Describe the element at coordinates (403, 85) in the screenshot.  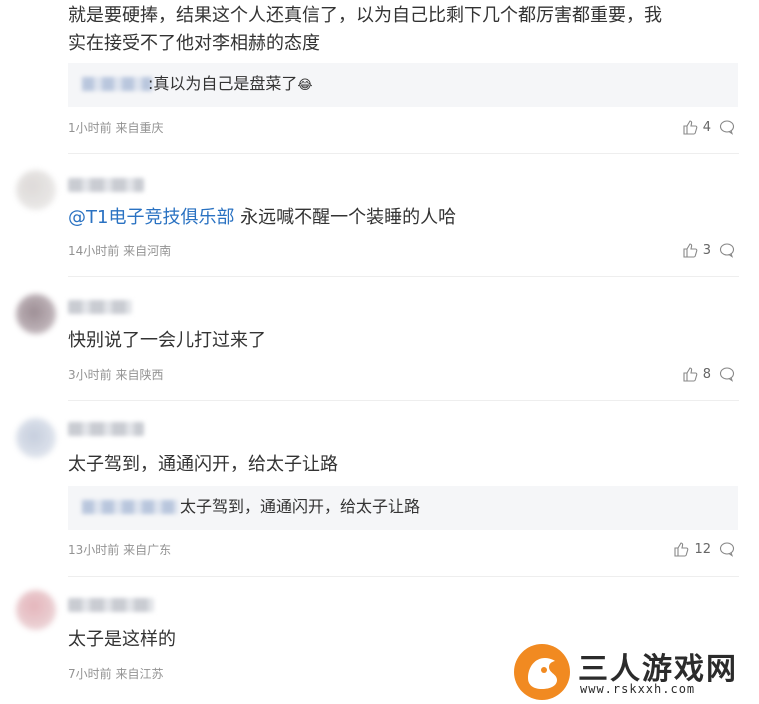
I see `reply-quote: :真以为自己是盘菜了😂` at that location.